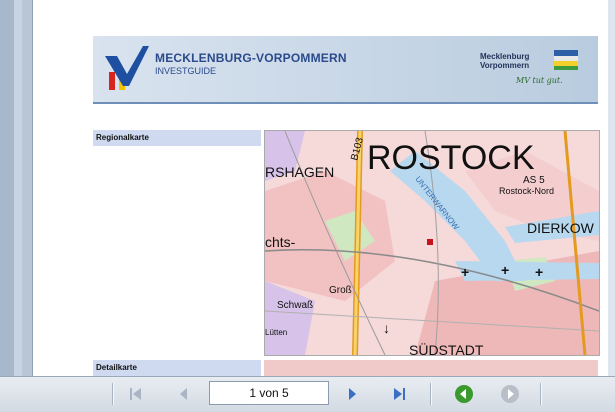 The image size is (615, 412). What do you see at coordinates (251, 58) in the screenshot?
I see `banner-title: MECKLENBURG-VORPOMMERN` at bounding box center [251, 58].